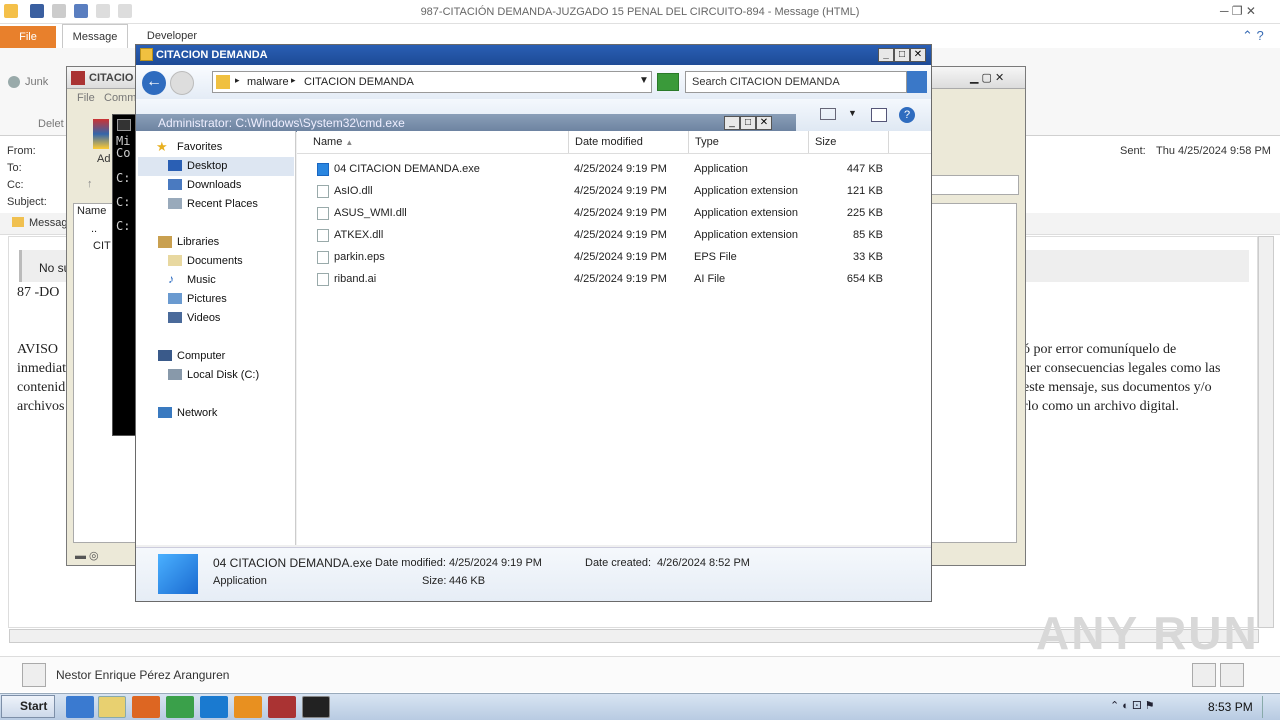 The image size is (1280, 720). What do you see at coordinates (614, 153) in the screenshot?
I see `header-divider` at bounding box center [614, 153].